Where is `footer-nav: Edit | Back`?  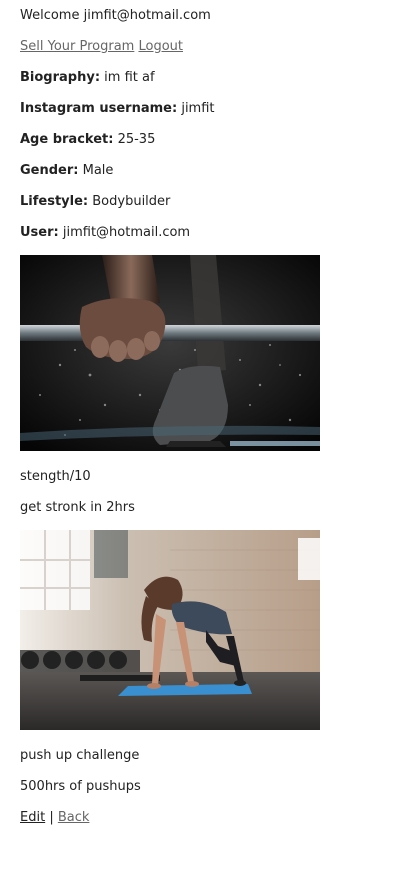
footer-nav: Edit | Back is located at coordinates (54, 818).